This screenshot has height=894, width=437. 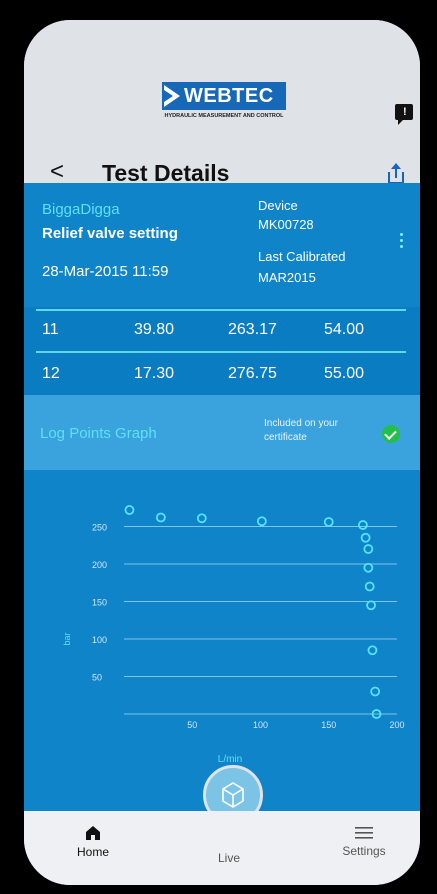 What do you see at coordinates (396, 173) in the screenshot?
I see `share-icon` at bounding box center [396, 173].